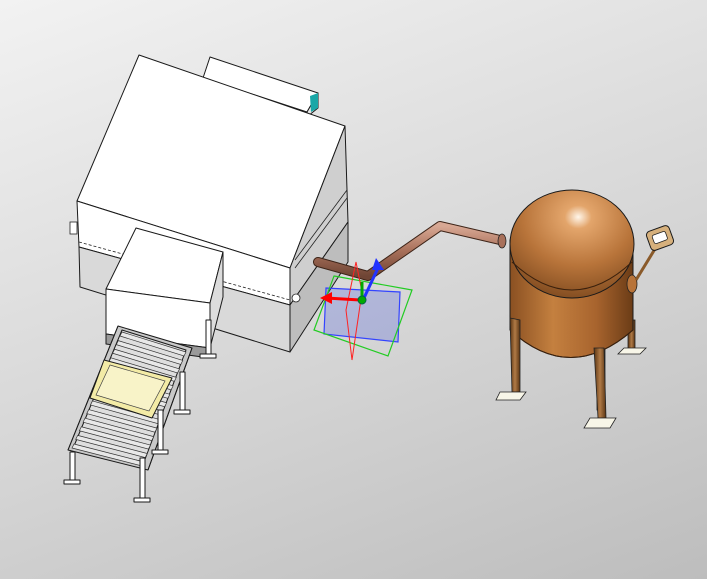 The height and width of the screenshot is (579, 707). Describe the element at coordinates (585, 309) in the screenshot. I see `pressure-tank` at that location.